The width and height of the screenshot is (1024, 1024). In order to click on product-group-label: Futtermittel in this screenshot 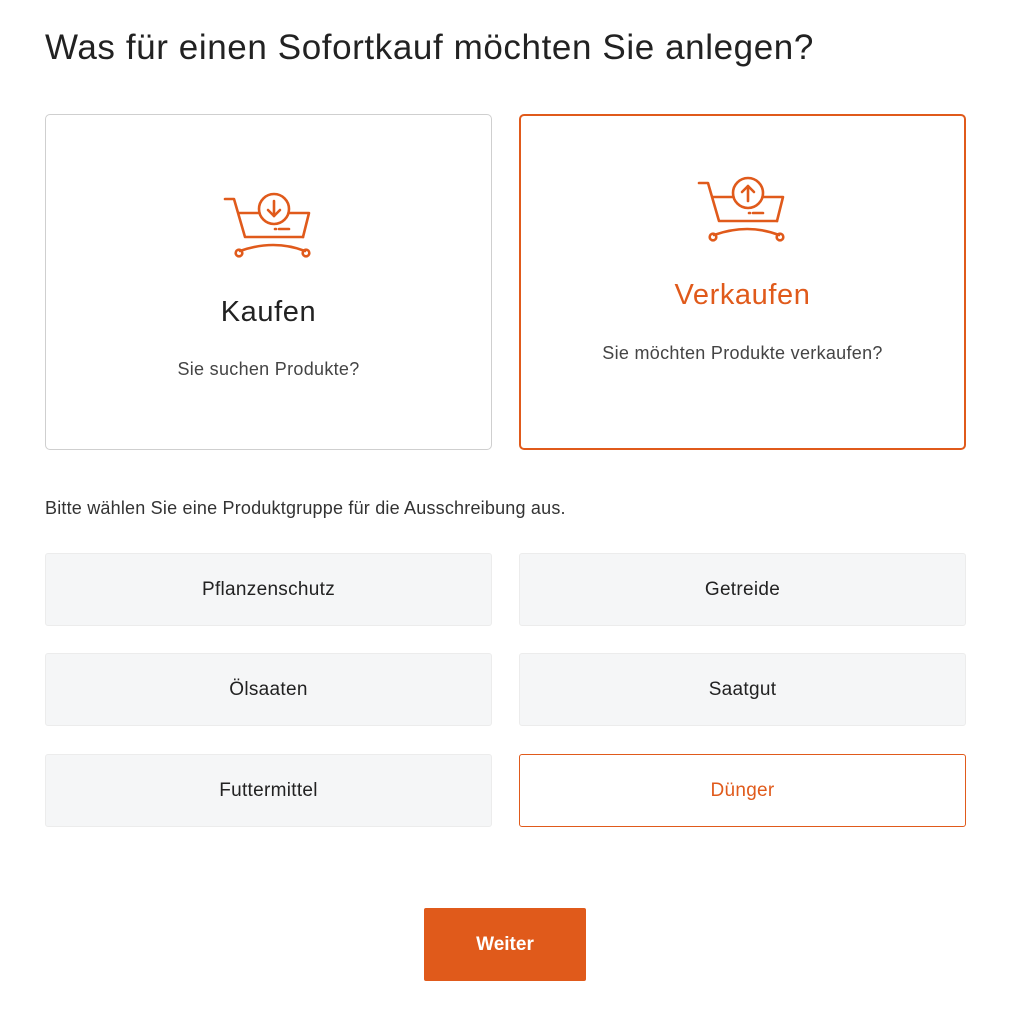, I will do `click(268, 790)`.